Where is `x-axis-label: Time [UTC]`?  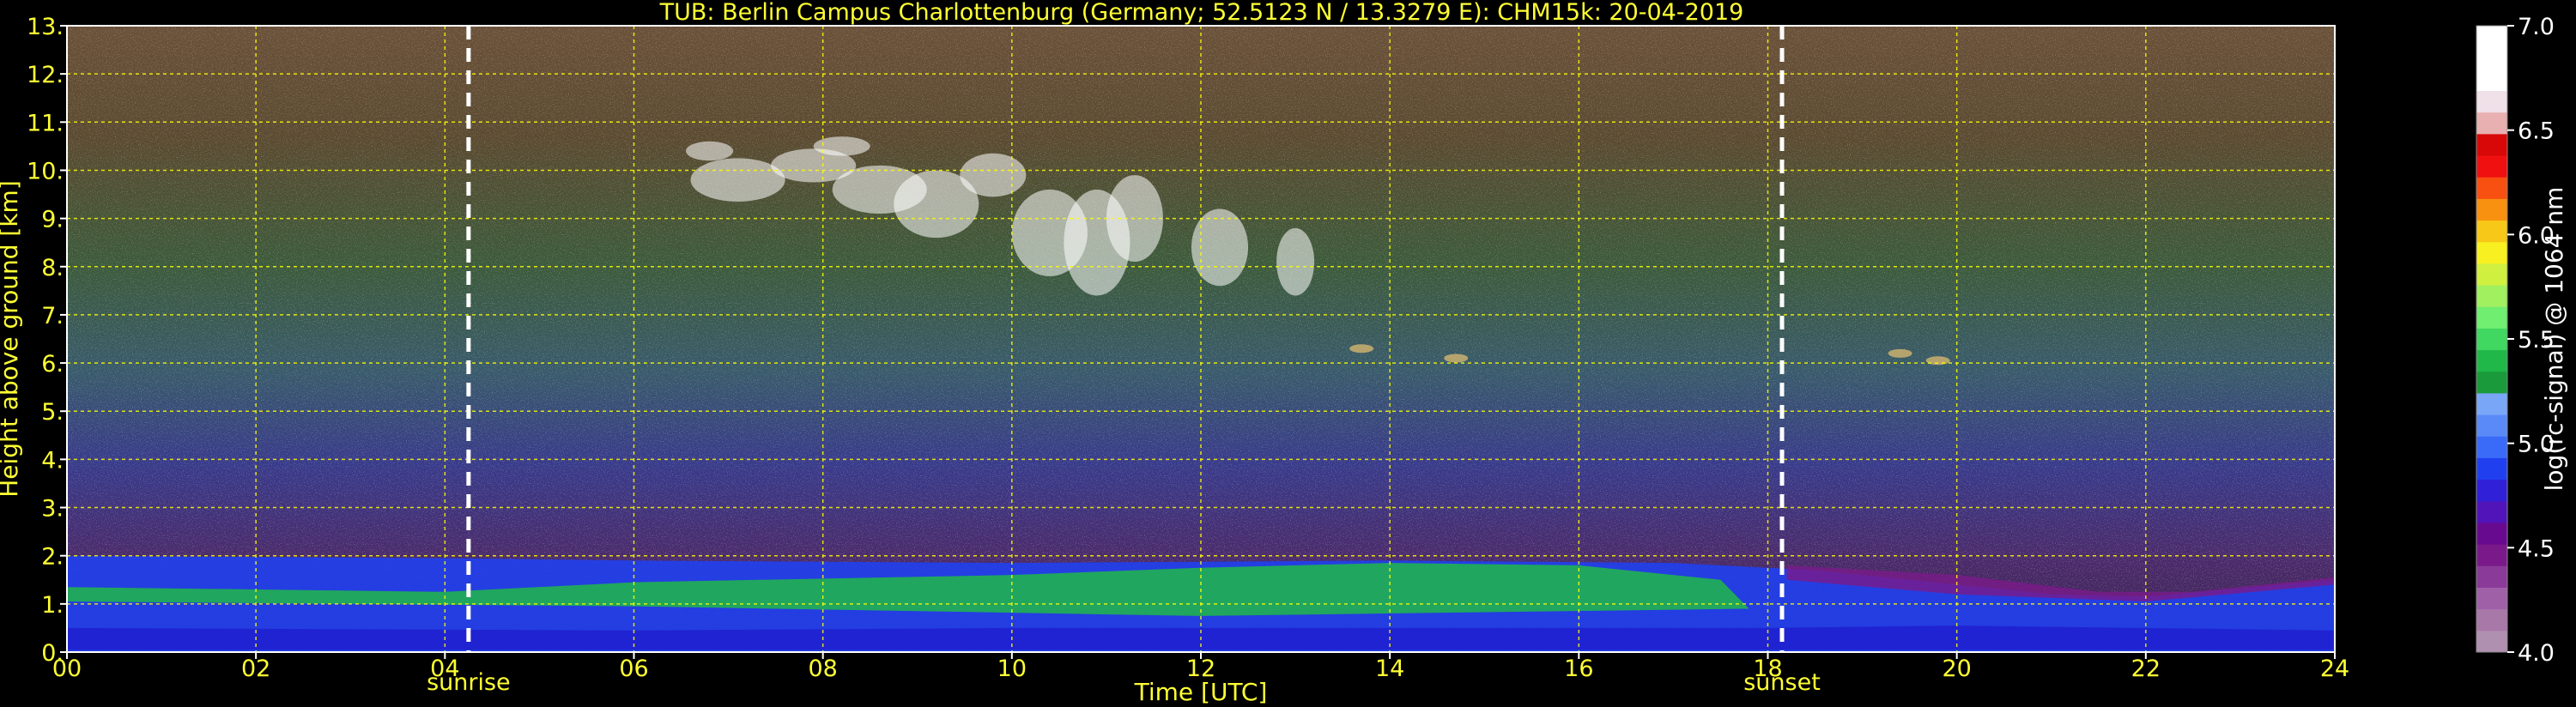 x-axis-label: Time [UTC] is located at coordinates (1201, 692).